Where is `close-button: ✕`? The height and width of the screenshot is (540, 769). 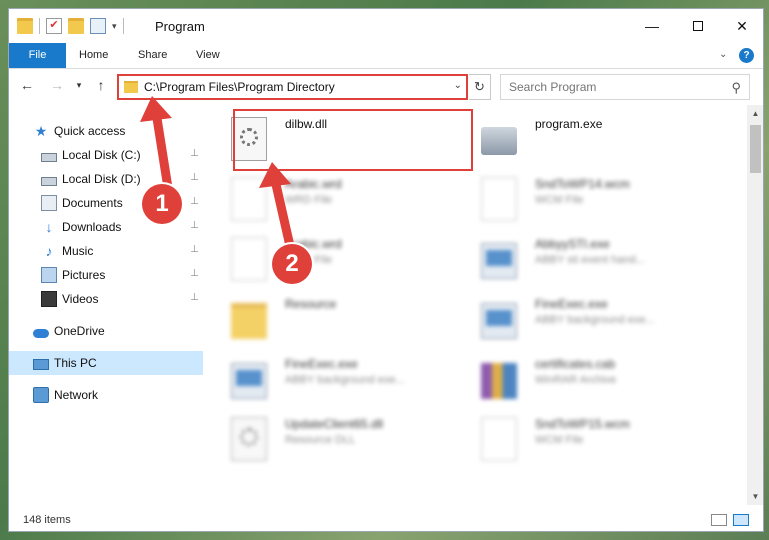
close-button: ✕ is located at coordinates (741, 26).